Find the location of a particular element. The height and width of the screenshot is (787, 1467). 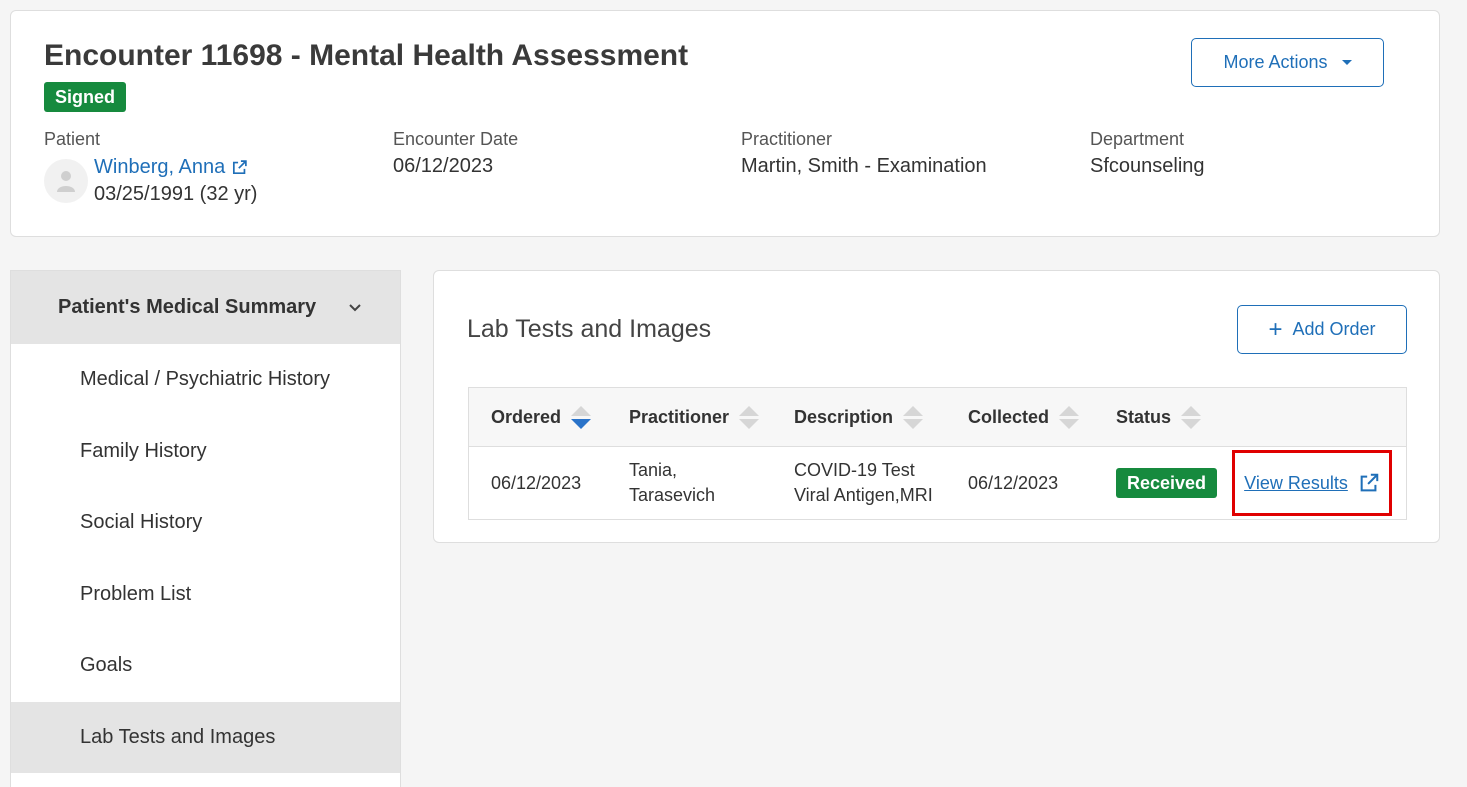

view-results-link: View Results is located at coordinates (1312, 483).